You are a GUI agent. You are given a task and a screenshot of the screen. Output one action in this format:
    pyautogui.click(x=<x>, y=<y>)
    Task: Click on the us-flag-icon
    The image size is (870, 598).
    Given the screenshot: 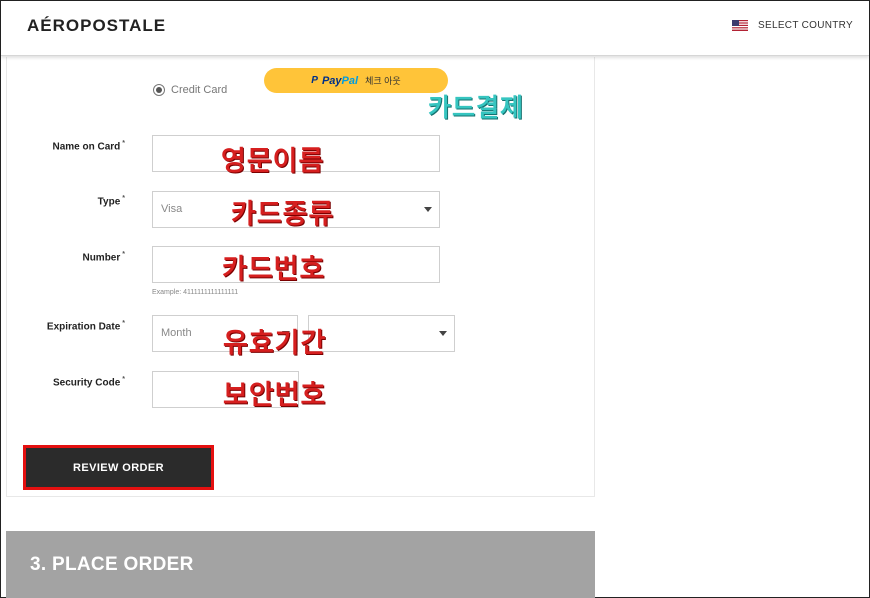 What is the action you would take?
    pyautogui.click(x=740, y=25)
    